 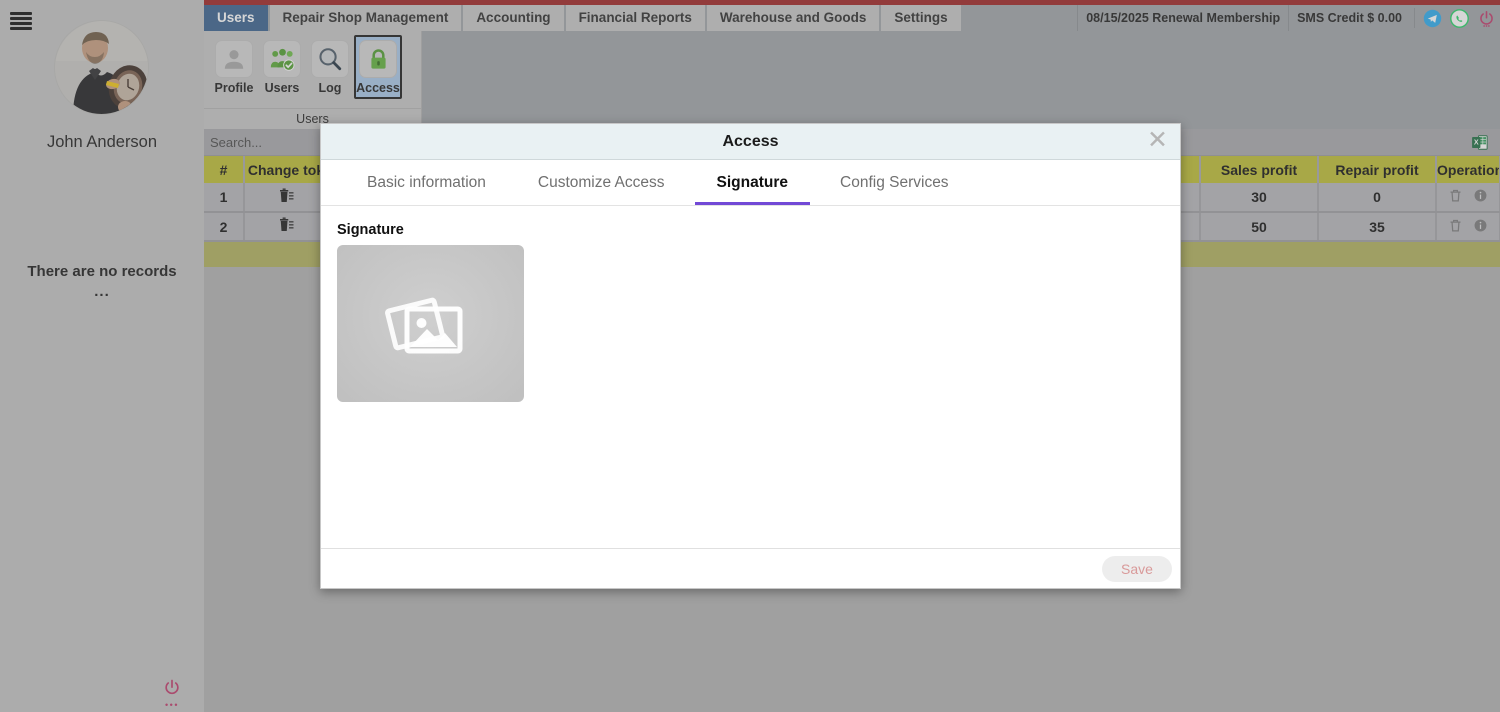 I want to click on modal-tab-basic-information: Basic information, so click(x=426, y=182).